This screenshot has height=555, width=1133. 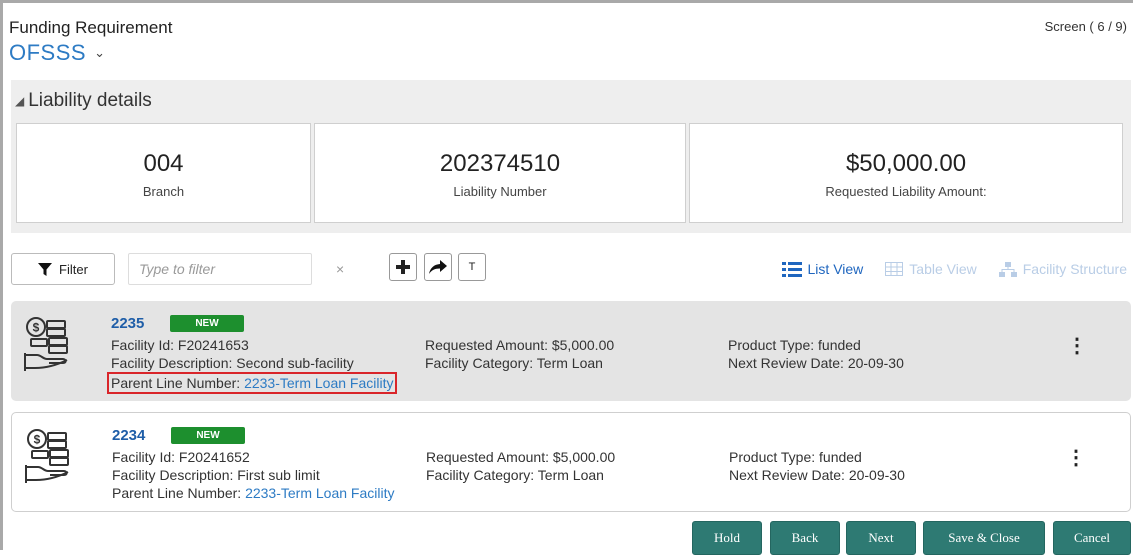 What do you see at coordinates (180, 345) in the screenshot?
I see `facility-id: Facility Id: F20241653` at bounding box center [180, 345].